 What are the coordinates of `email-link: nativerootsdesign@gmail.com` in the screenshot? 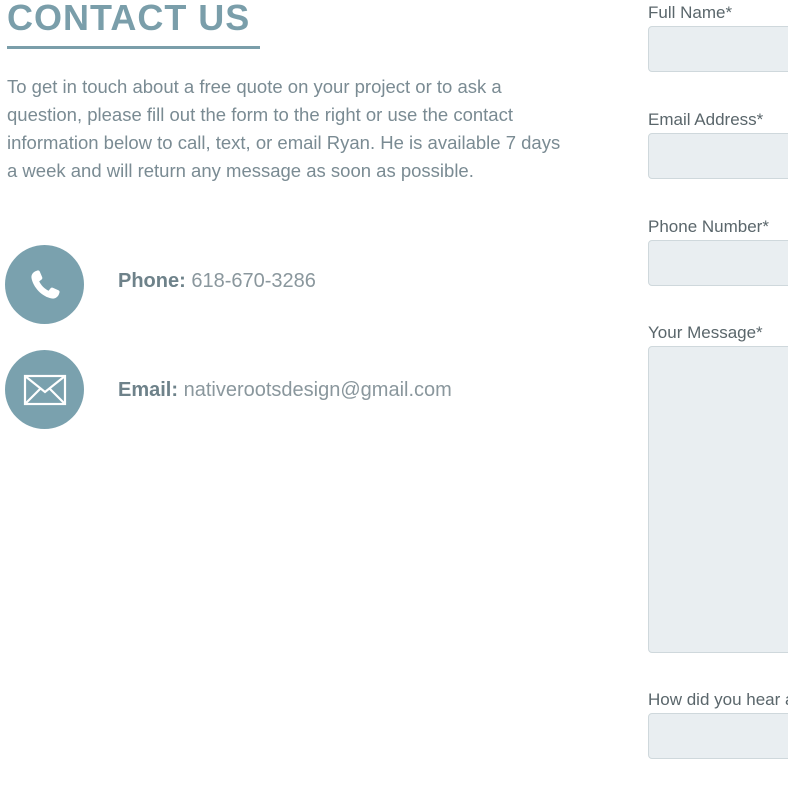 It's located at (318, 390).